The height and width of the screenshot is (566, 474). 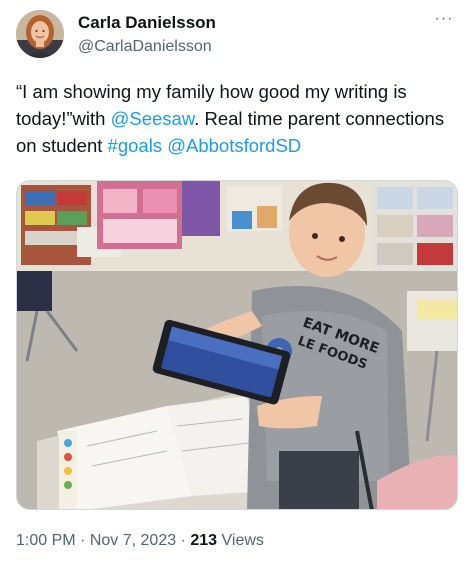 What do you see at coordinates (444, 22) in the screenshot?
I see `more-dots-icon: ···` at bounding box center [444, 22].